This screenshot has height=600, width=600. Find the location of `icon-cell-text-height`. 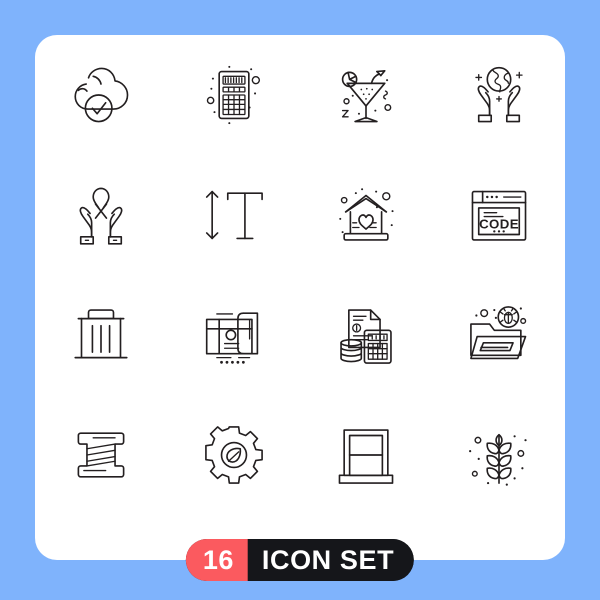

icon-cell-text-height is located at coordinates (234, 215).